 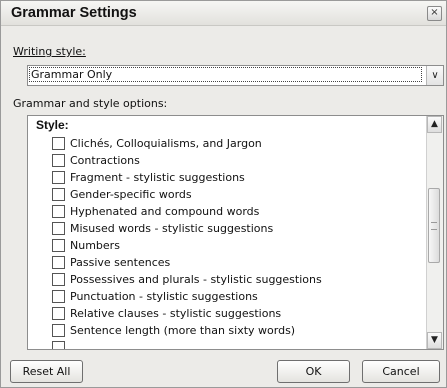 I want to click on vertical-scrollbar: ▲ ▼, so click(x=434, y=232).